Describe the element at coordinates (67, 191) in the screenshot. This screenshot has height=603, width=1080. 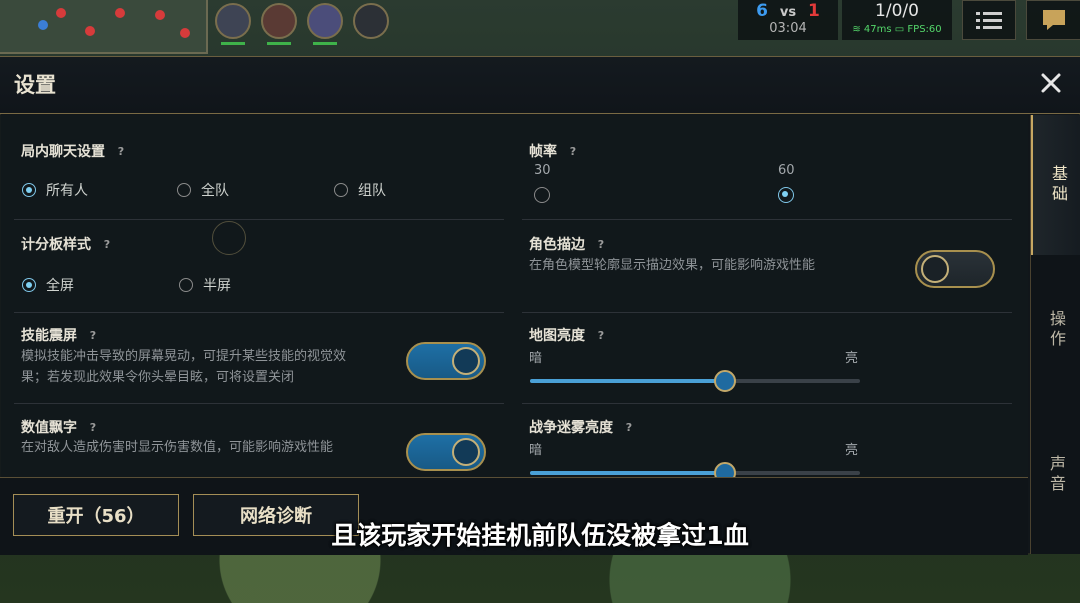
I see `chat-option-label: 所有人` at that location.